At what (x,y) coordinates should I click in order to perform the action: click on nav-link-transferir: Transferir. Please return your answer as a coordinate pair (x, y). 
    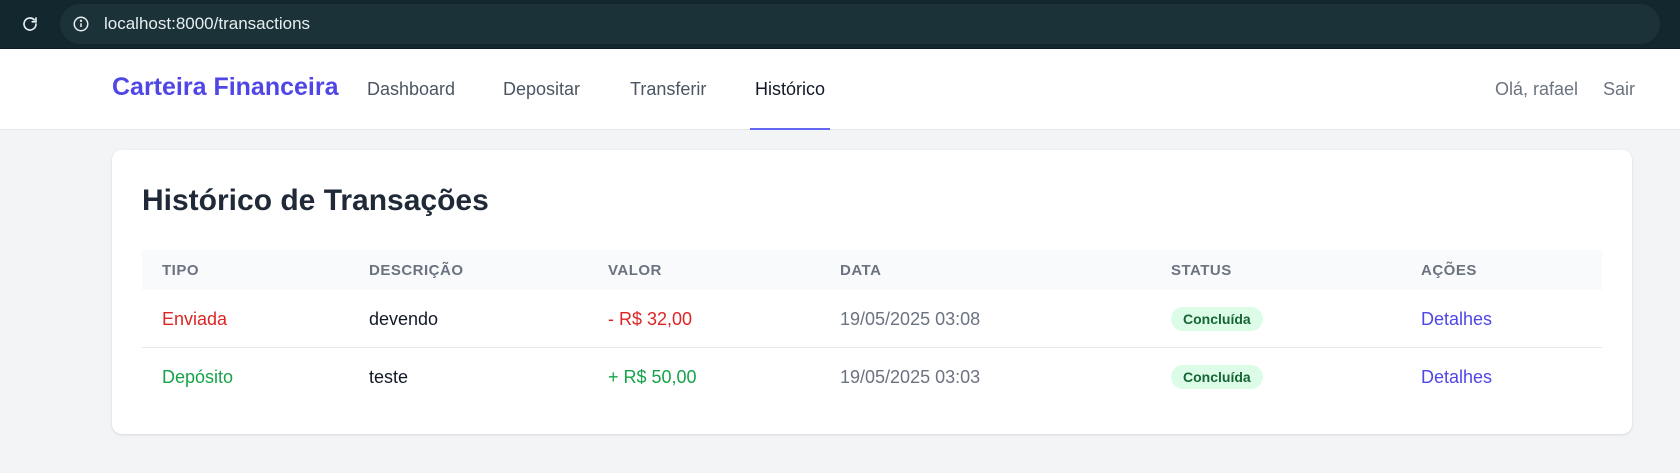
    Looking at the image, I should click on (668, 89).